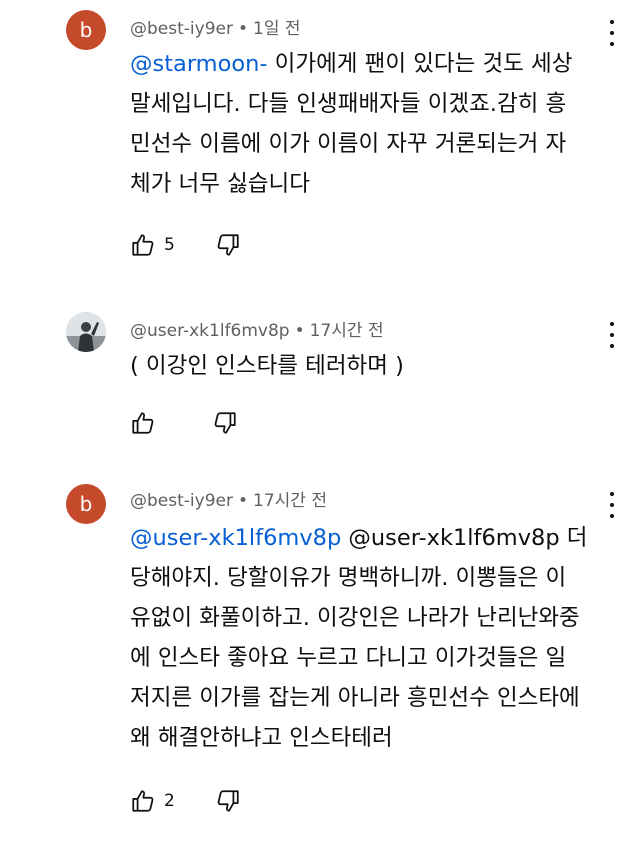 This screenshot has height=843, width=640. What do you see at coordinates (348, 578) in the screenshot?
I see `comment-line-text: 당해야지. 당할이유가 명백하니까. 이뽕들은 이` at bounding box center [348, 578].